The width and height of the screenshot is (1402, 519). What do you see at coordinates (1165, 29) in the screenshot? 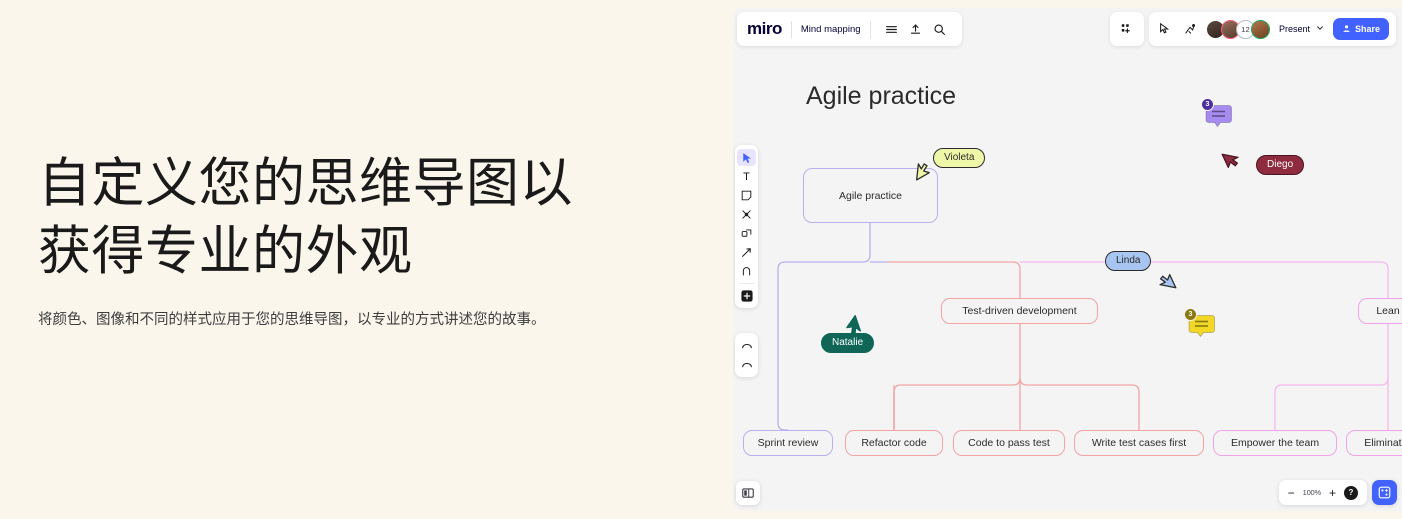
I see `cursor-share-icon` at bounding box center [1165, 29].